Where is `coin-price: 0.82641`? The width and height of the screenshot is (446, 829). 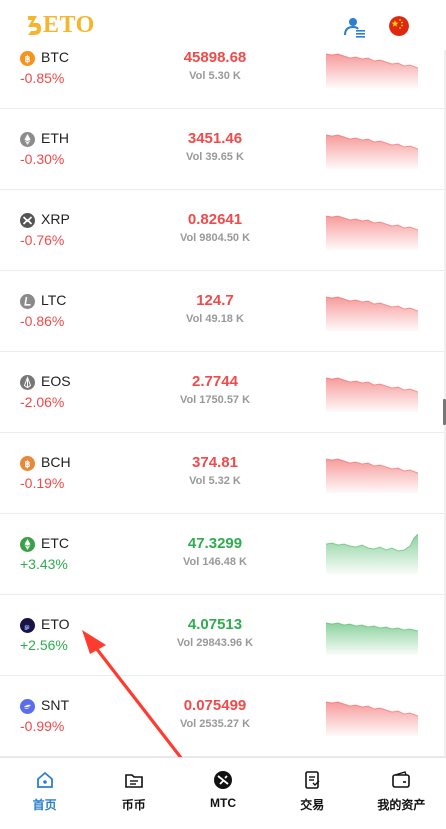
coin-price: 0.82641 is located at coordinates (215, 219).